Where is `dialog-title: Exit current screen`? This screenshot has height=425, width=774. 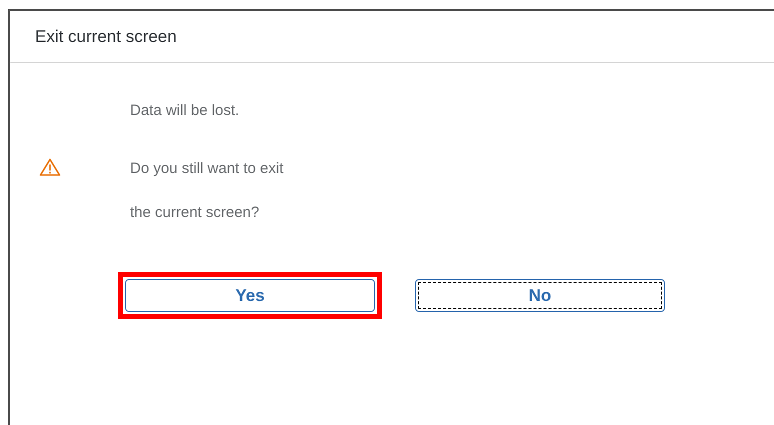
dialog-title: Exit current screen is located at coordinates (106, 37).